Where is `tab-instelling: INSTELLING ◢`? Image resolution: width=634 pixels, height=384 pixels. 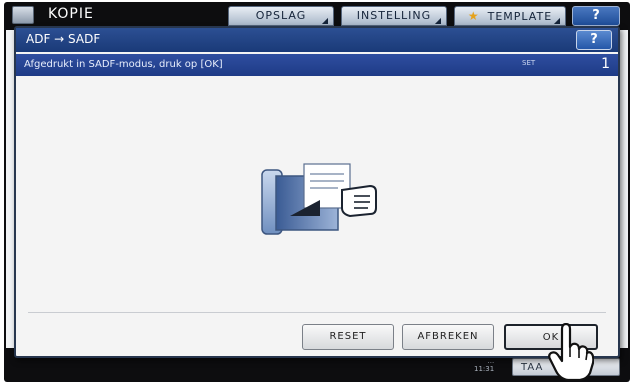
tab-instelling: INSTELLING ◢ is located at coordinates (394, 16).